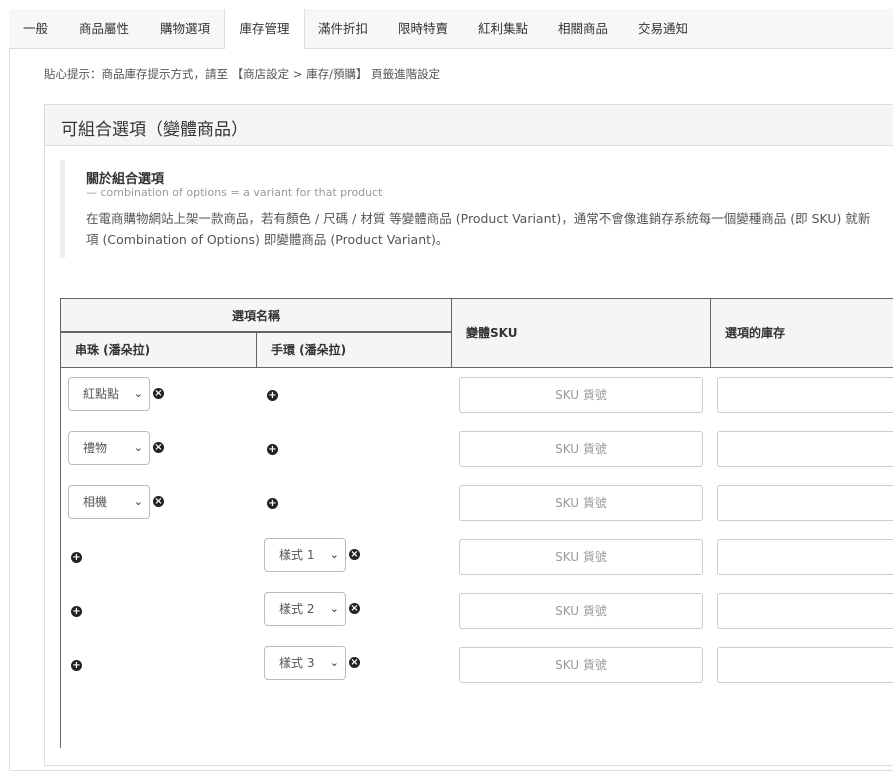 The height and width of the screenshot is (771, 893). Describe the element at coordinates (256, 315) in the screenshot. I see `option-name-group-header: 選項名稱` at that location.